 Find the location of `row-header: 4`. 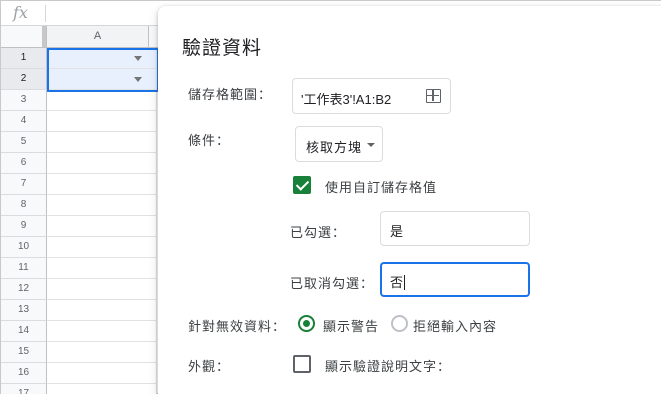

row-header: 4 is located at coordinates (24, 121).